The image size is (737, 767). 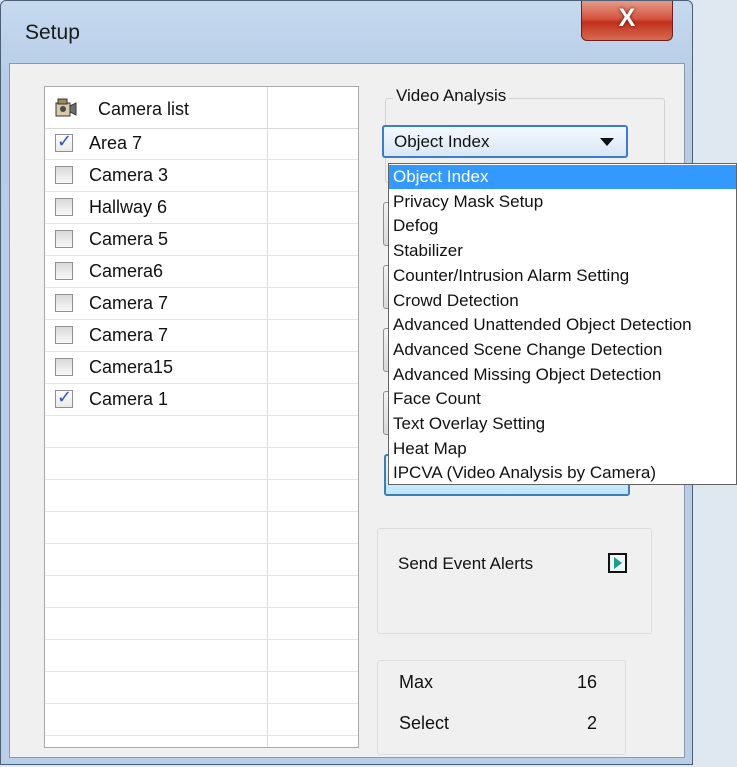 I want to click on max-value: 16, so click(x=586, y=682).